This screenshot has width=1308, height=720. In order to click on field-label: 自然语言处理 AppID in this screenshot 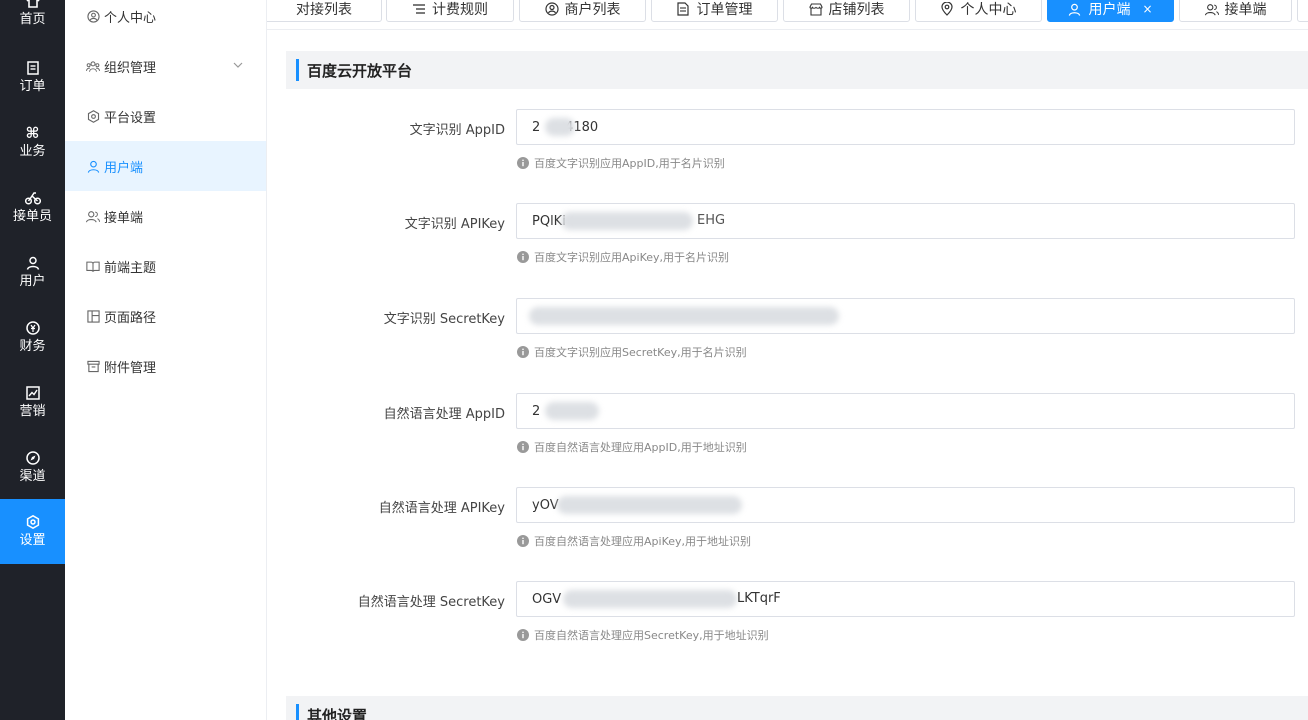, I will do `click(444, 414)`.